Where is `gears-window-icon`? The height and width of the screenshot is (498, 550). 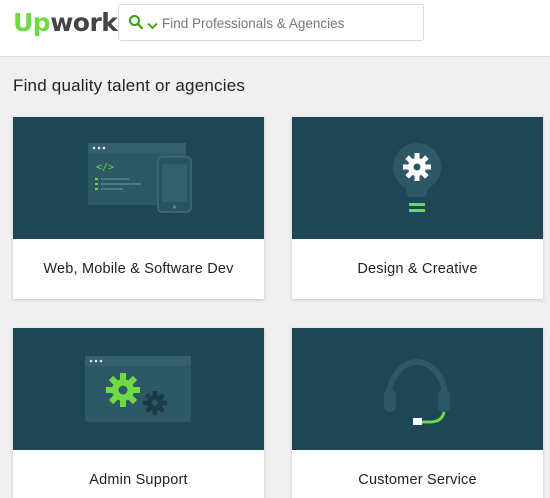 gears-window-icon is located at coordinates (138, 389).